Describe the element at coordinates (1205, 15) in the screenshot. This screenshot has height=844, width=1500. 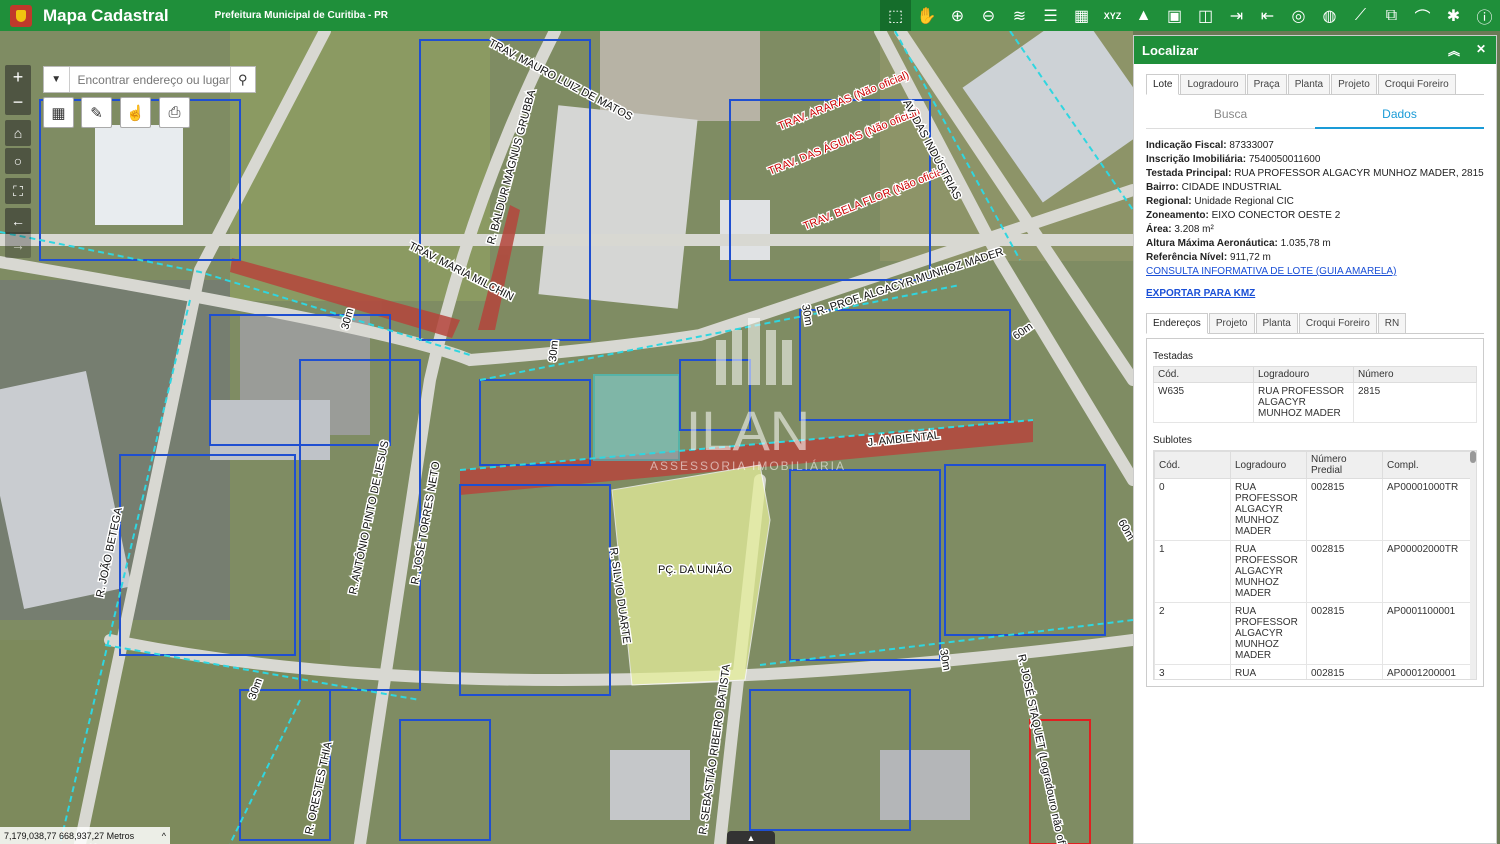
I see `split-icon: ◫` at that location.